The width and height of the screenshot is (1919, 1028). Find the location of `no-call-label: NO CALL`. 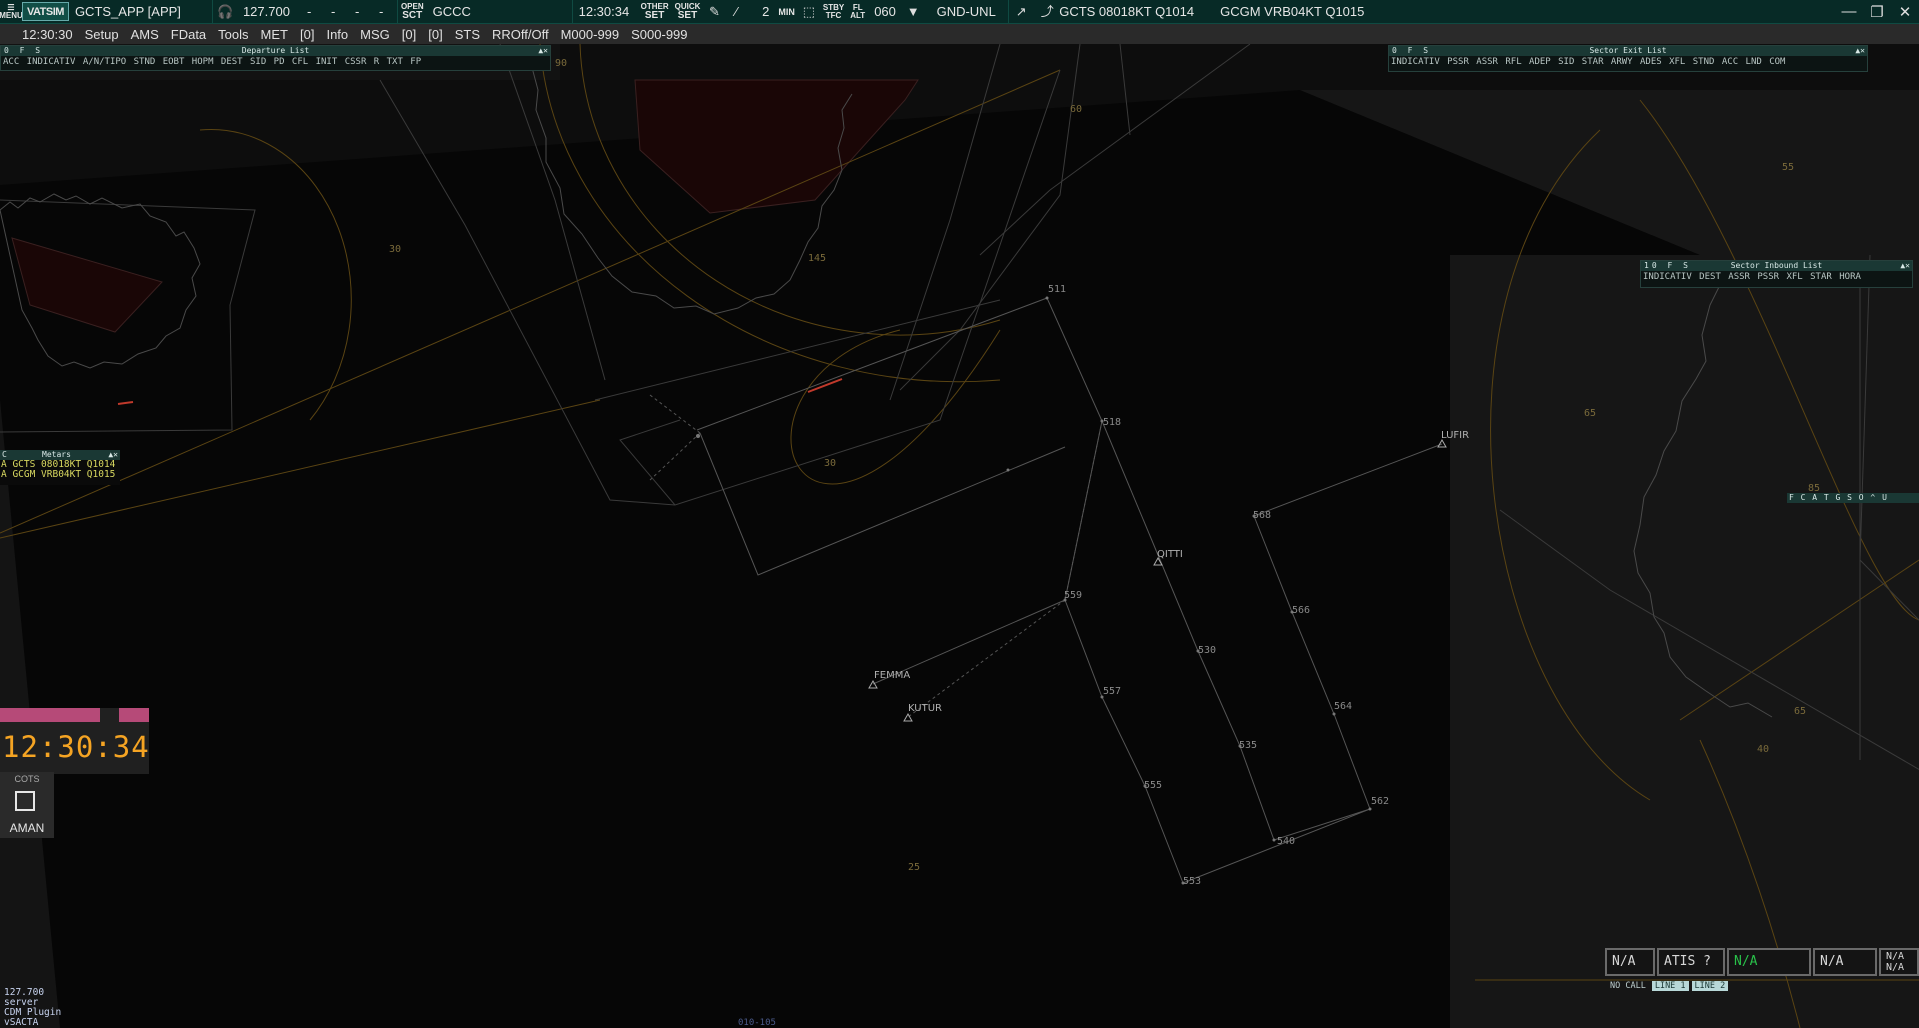

no-call-label: NO CALL is located at coordinates (1628, 986).